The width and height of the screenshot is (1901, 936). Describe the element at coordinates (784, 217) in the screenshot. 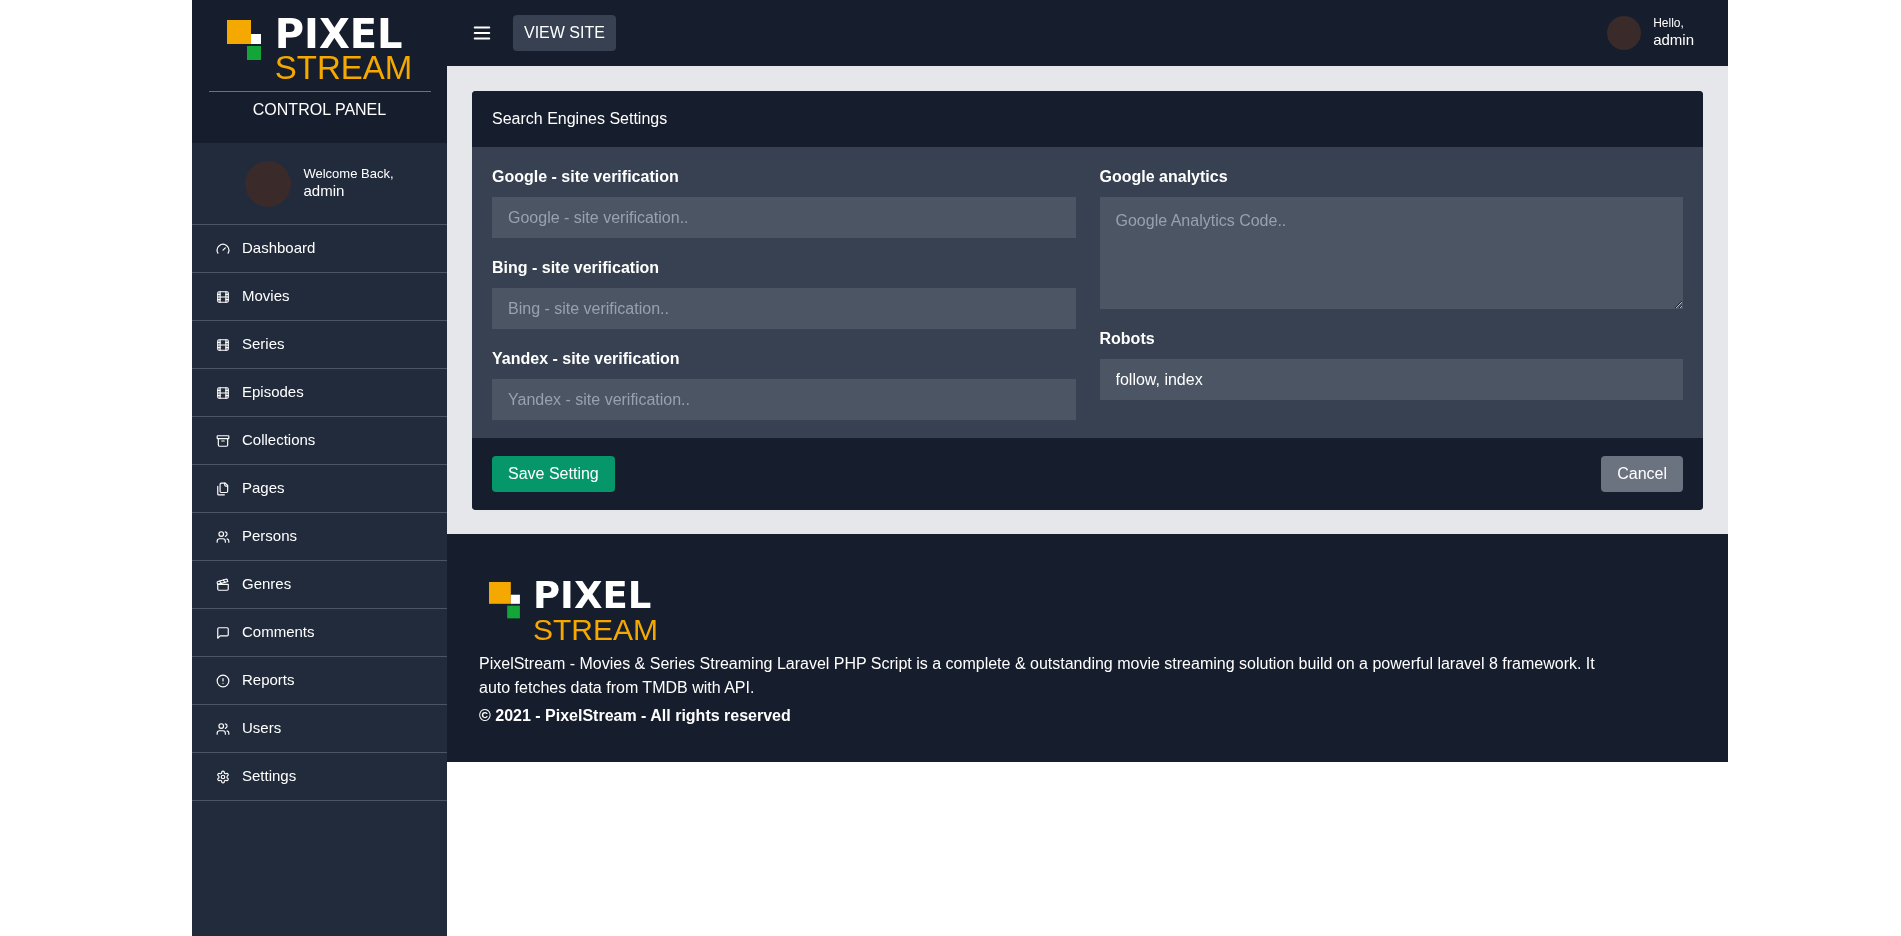

I see `input-field: Google - site verification..` at that location.